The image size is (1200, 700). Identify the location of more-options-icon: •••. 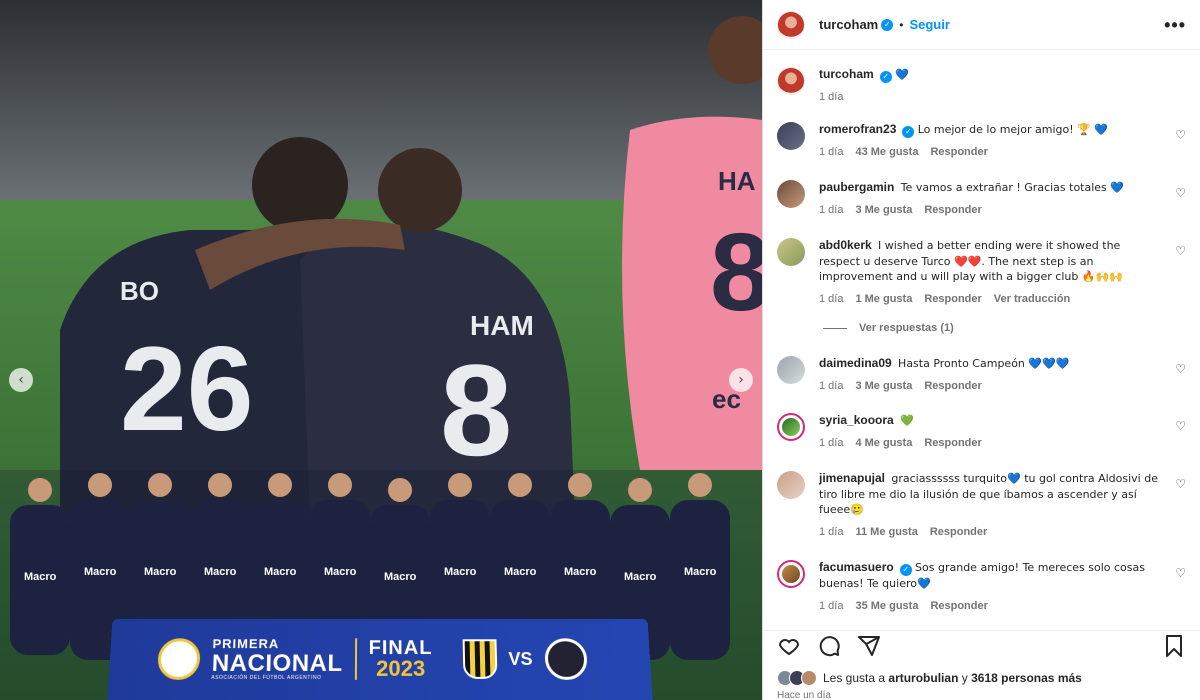
(1175, 25).